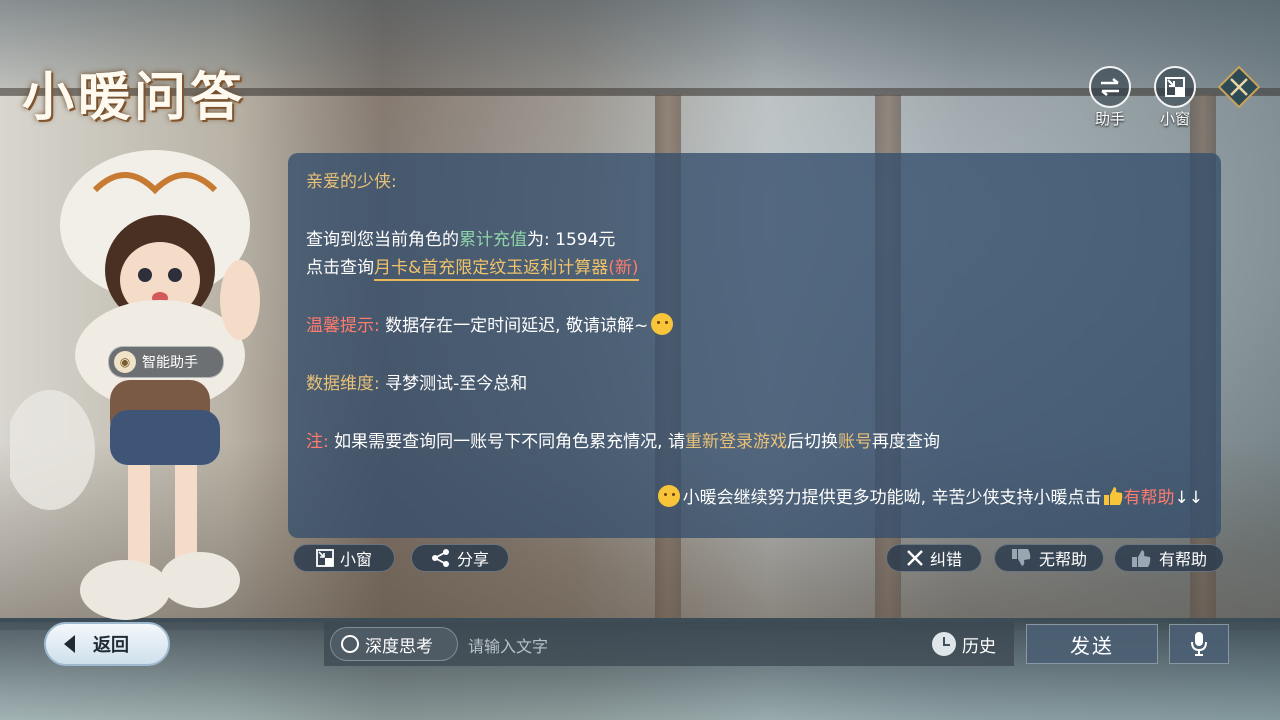 Image resolution: width=1280 pixels, height=720 pixels. What do you see at coordinates (1112, 496) in the screenshot?
I see `thumbs-up-emoji-icon` at bounding box center [1112, 496].